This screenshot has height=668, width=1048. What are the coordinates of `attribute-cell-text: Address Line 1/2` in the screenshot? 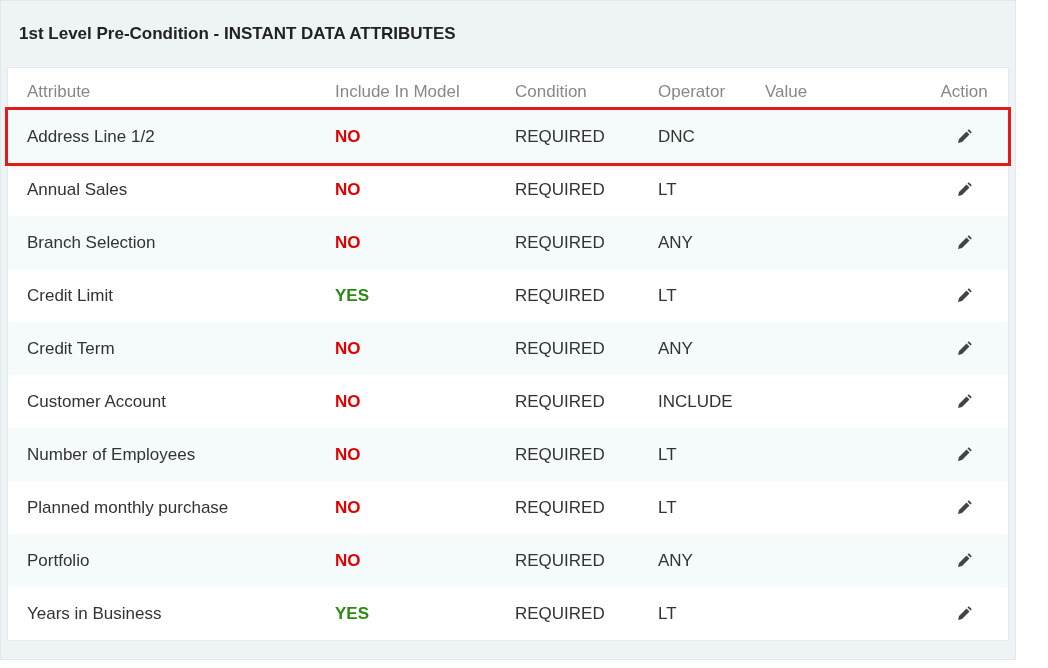 It's located at (91, 136).